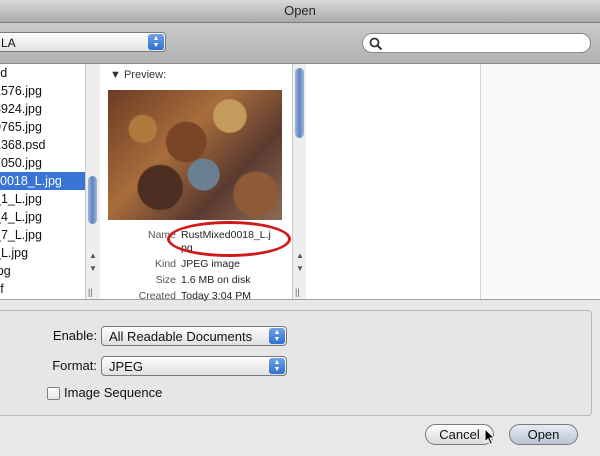 The height and width of the screenshot is (456, 600). Describe the element at coordinates (42, 289) in the screenshot. I see `file-list-item: tif` at that location.